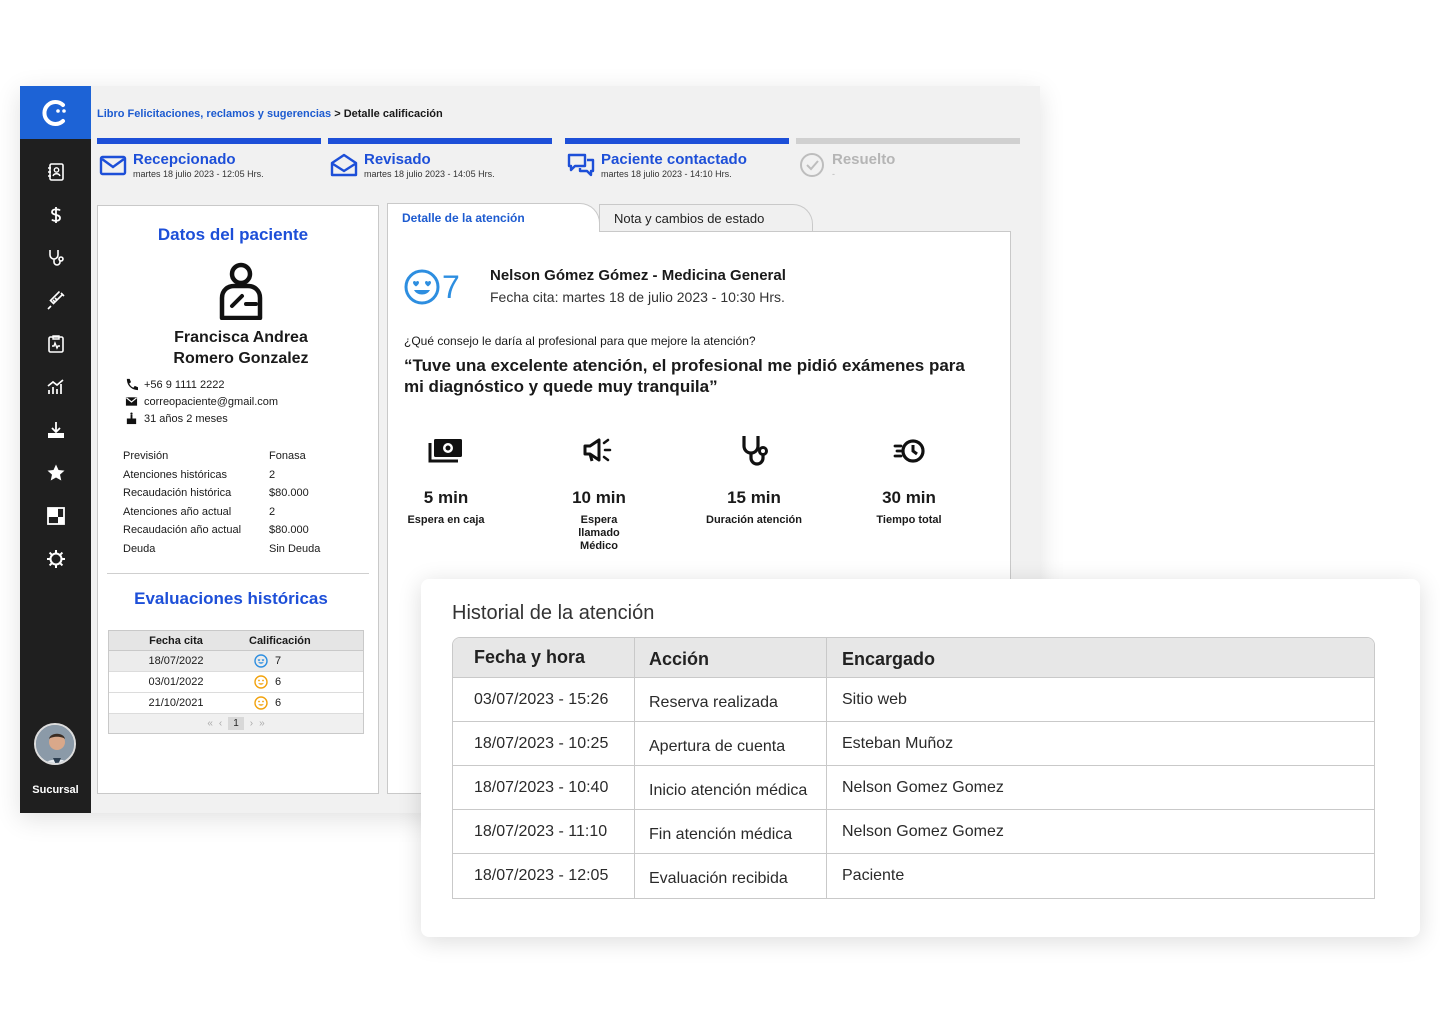  What do you see at coordinates (493, 217) in the screenshot?
I see `tab-detalle-atencion: Detalle de la atención` at bounding box center [493, 217].